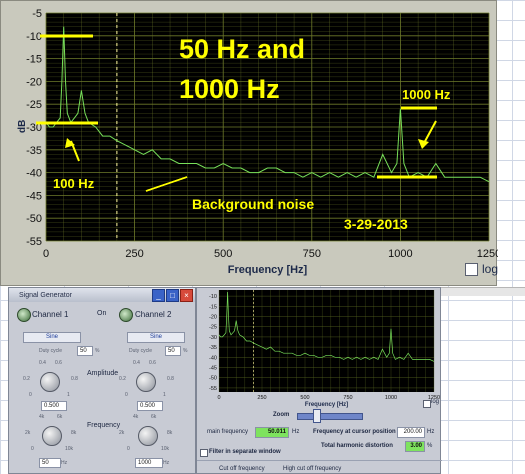 The image size is (525, 474). Describe the element at coordinates (32, 449) in the screenshot. I see `freq1-tick-0: 0` at that location.